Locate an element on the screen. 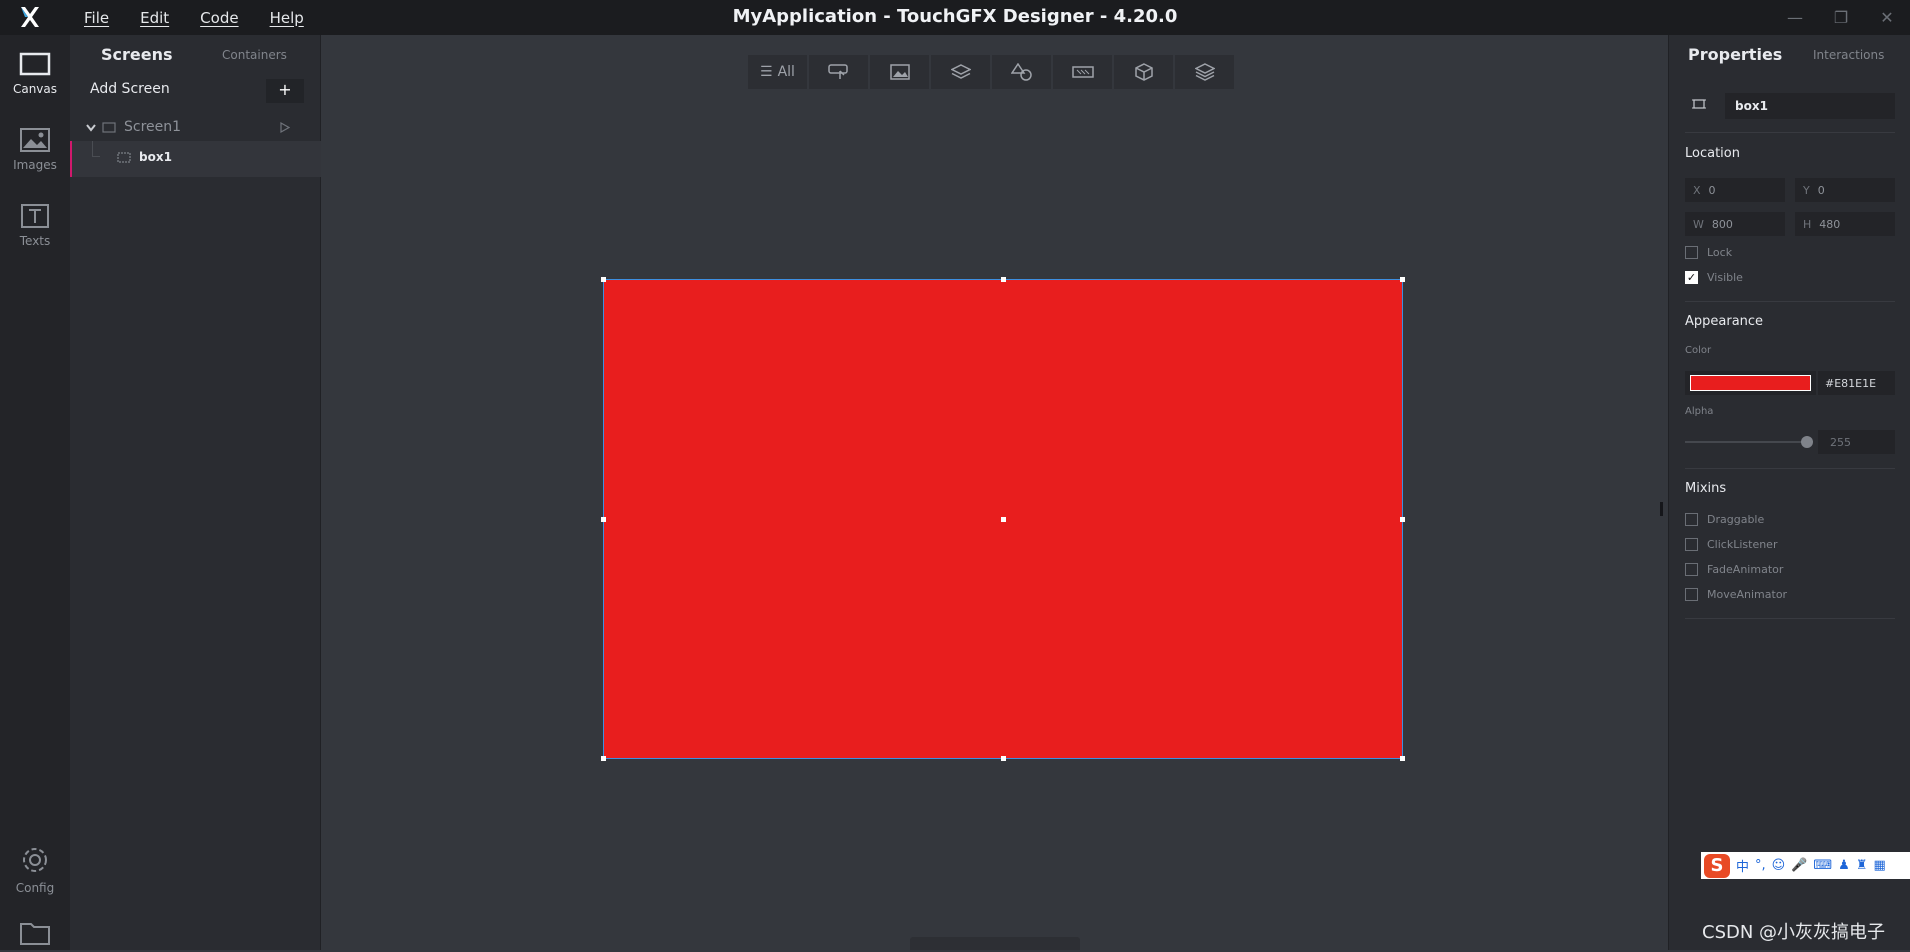 This screenshot has height=952, width=1910. resize-handle-right is located at coordinates (1402, 519).